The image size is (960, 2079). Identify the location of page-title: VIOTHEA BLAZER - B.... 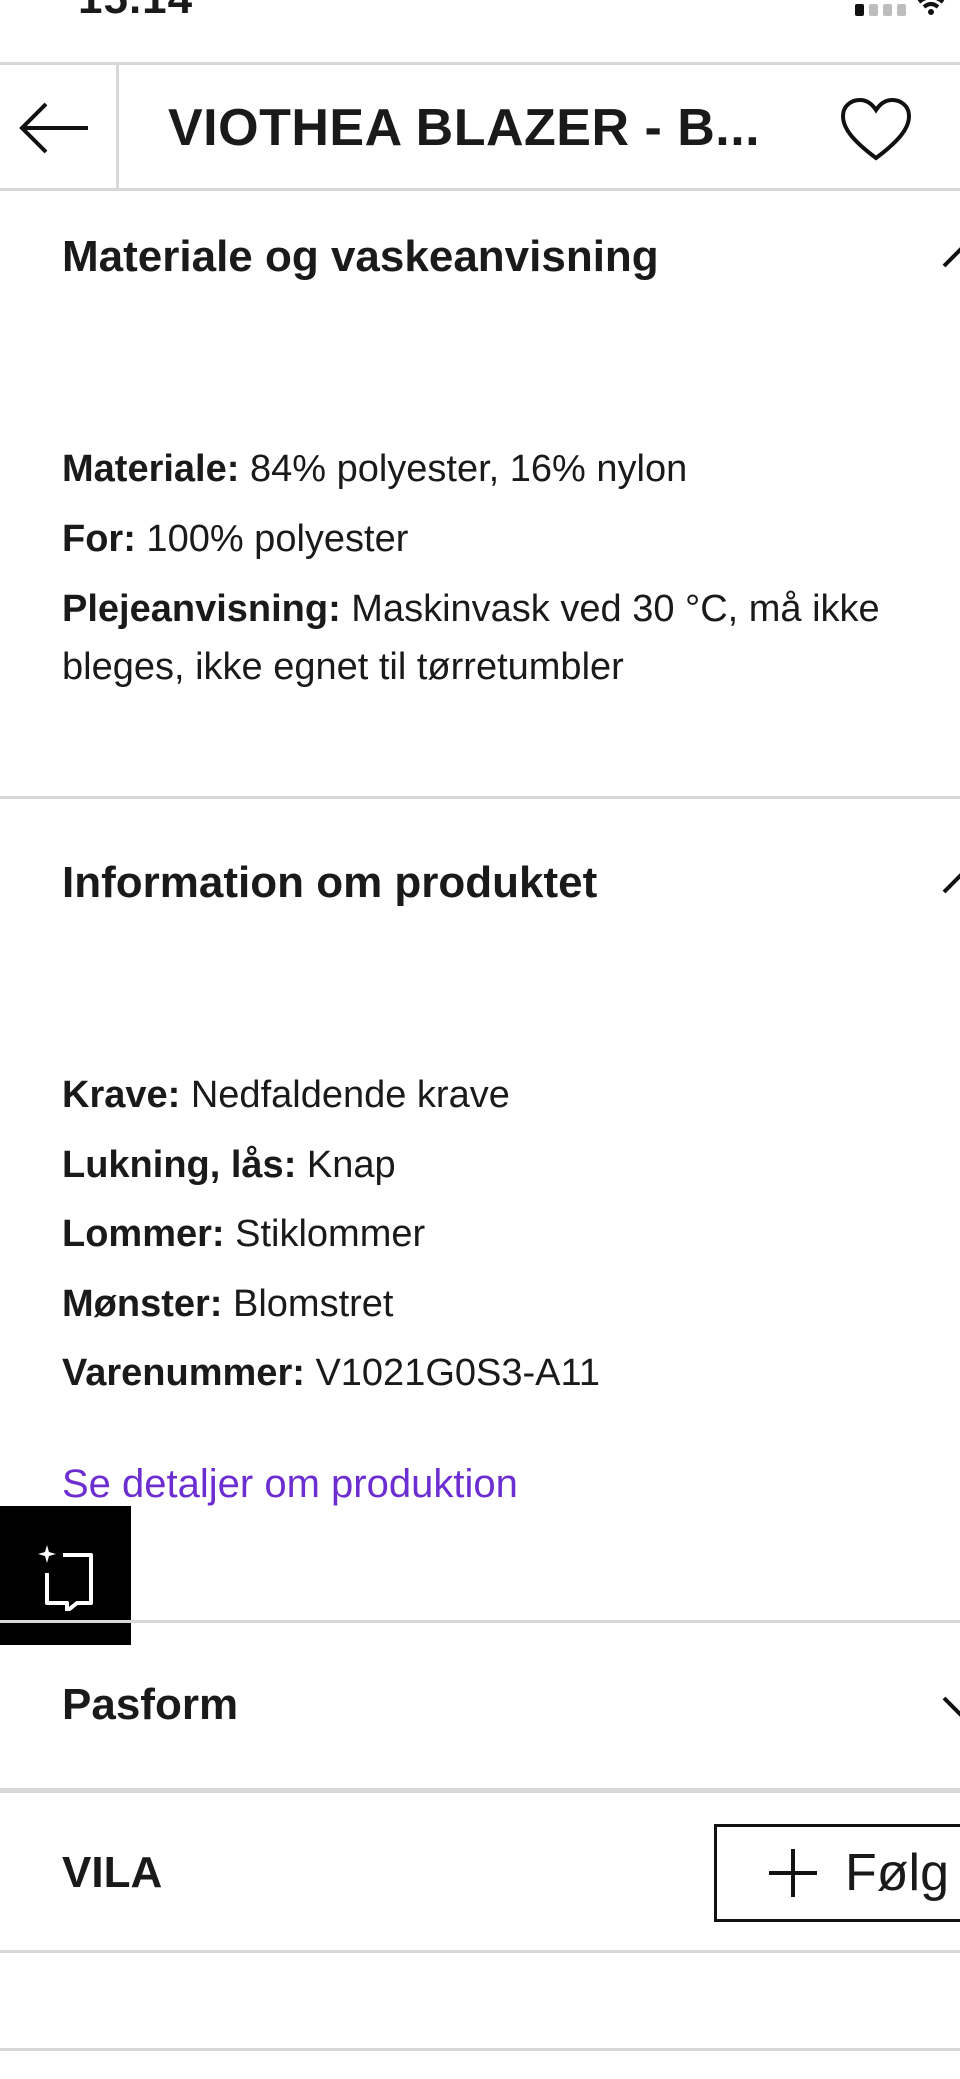
(464, 128).